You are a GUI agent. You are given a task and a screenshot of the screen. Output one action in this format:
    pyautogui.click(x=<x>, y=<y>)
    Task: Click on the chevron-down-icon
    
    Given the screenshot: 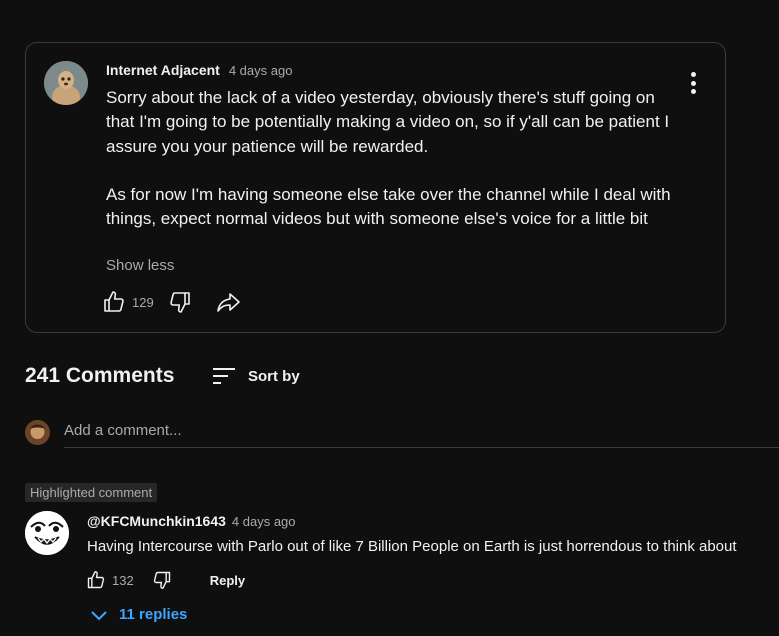 What is the action you would take?
    pyautogui.click(x=99, y=615)
    